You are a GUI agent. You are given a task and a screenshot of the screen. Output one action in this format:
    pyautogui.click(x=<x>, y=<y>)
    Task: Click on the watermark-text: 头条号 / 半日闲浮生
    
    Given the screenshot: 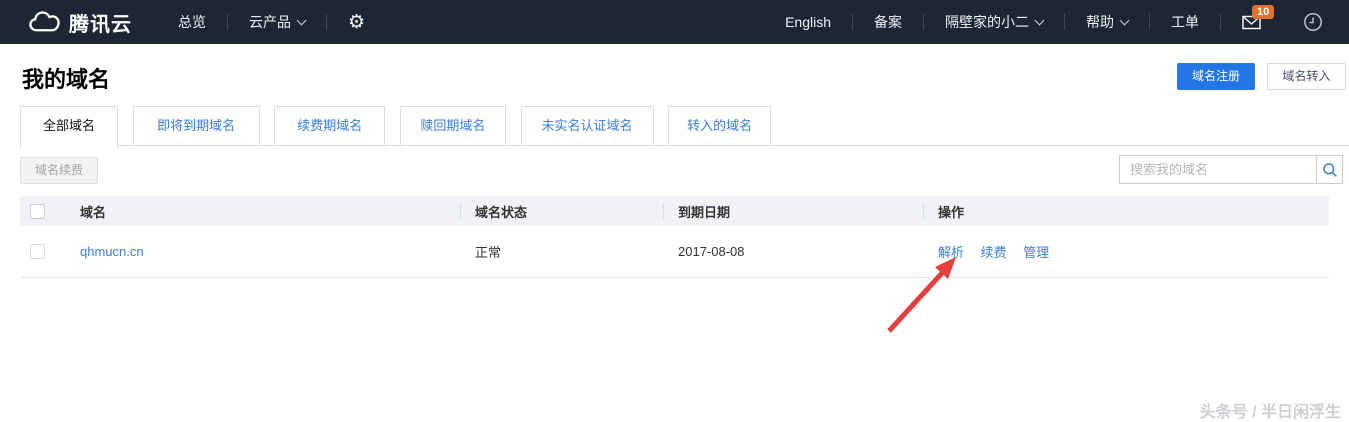 What is the action you would take?
    pyautogui.click(x=1270, y=412)
    